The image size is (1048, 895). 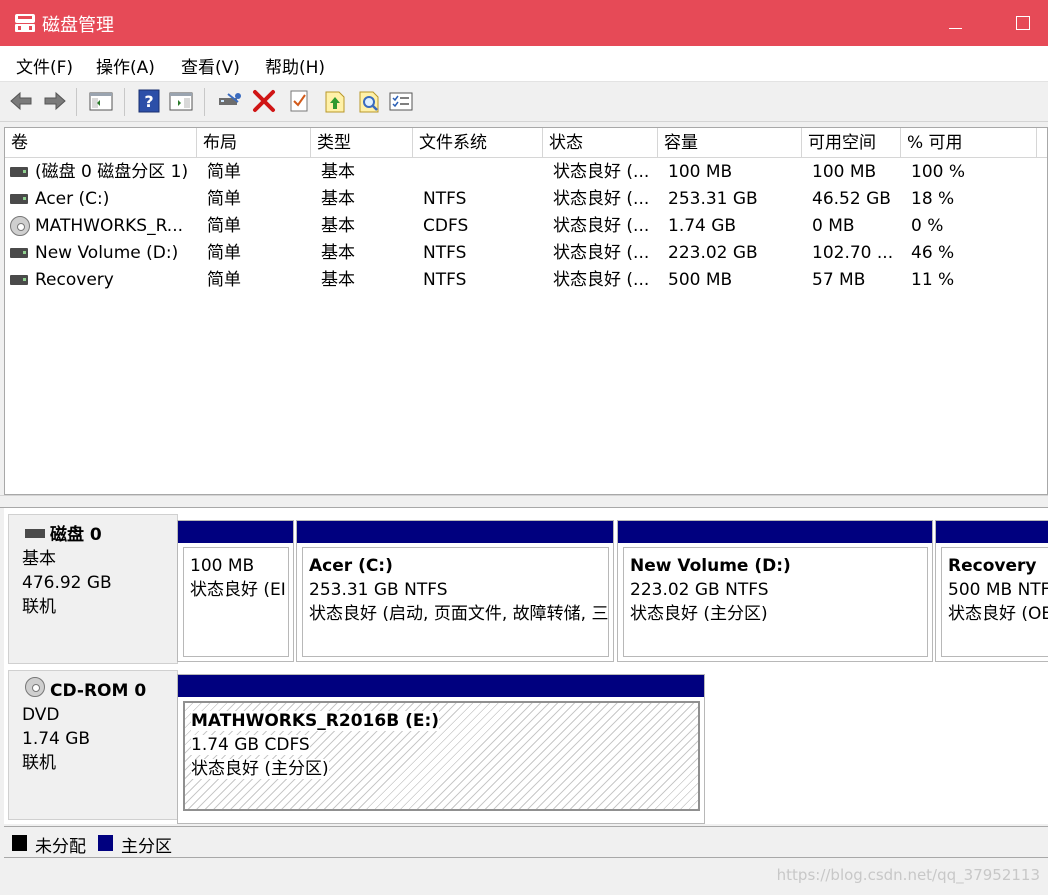 What do you see at coordinates (699, 590) in the screenshot?
I see `partition-detail: 223.02 GB NTFS` at bounding box center [699, 590].